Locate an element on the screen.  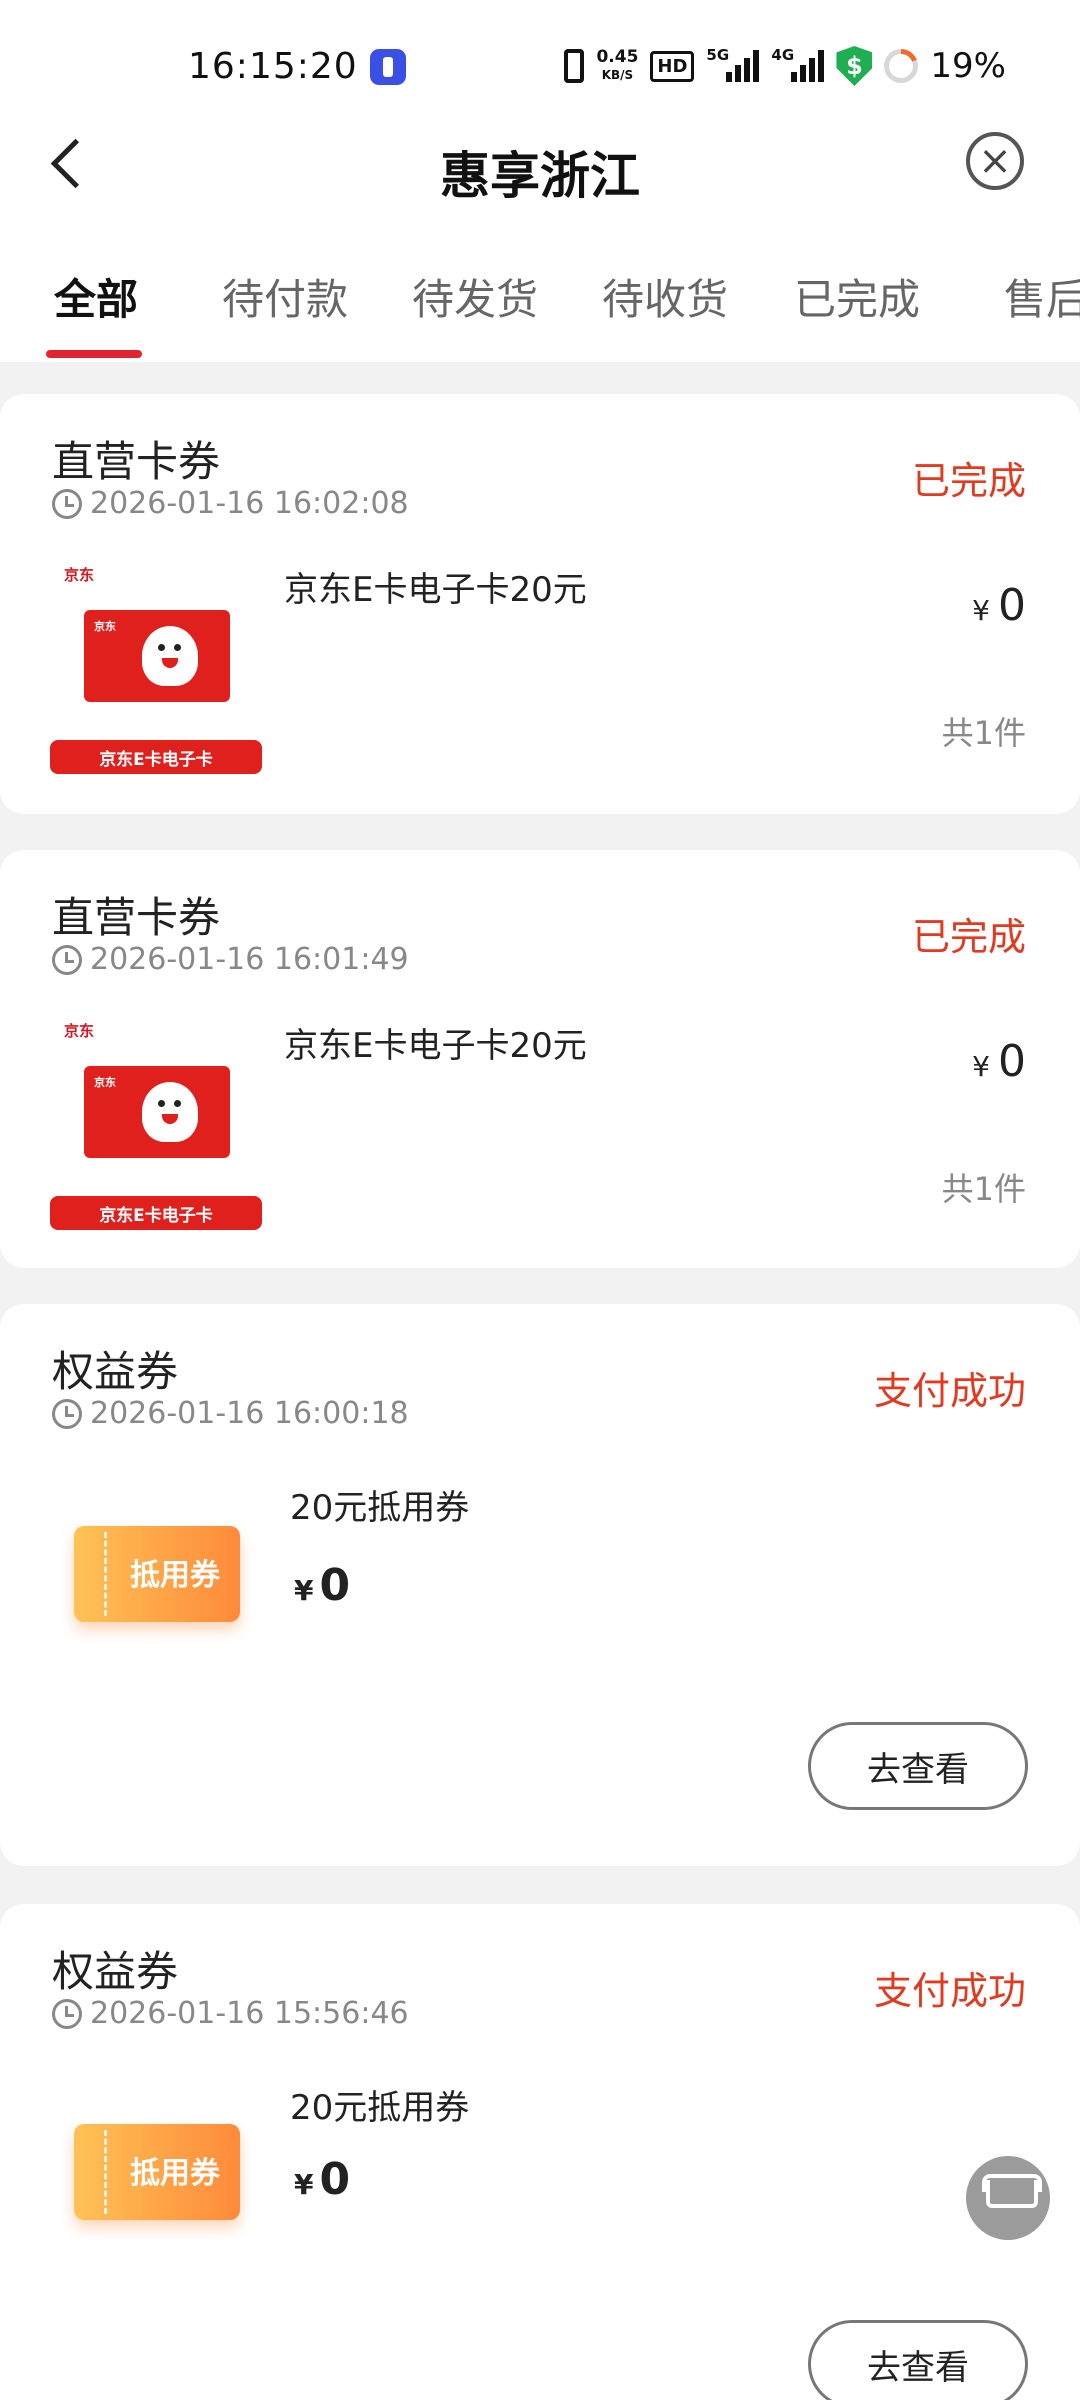
status-indicators: 0.45 KB/S HD 5G 4G $ 19% is located at coordinates (785, 66).